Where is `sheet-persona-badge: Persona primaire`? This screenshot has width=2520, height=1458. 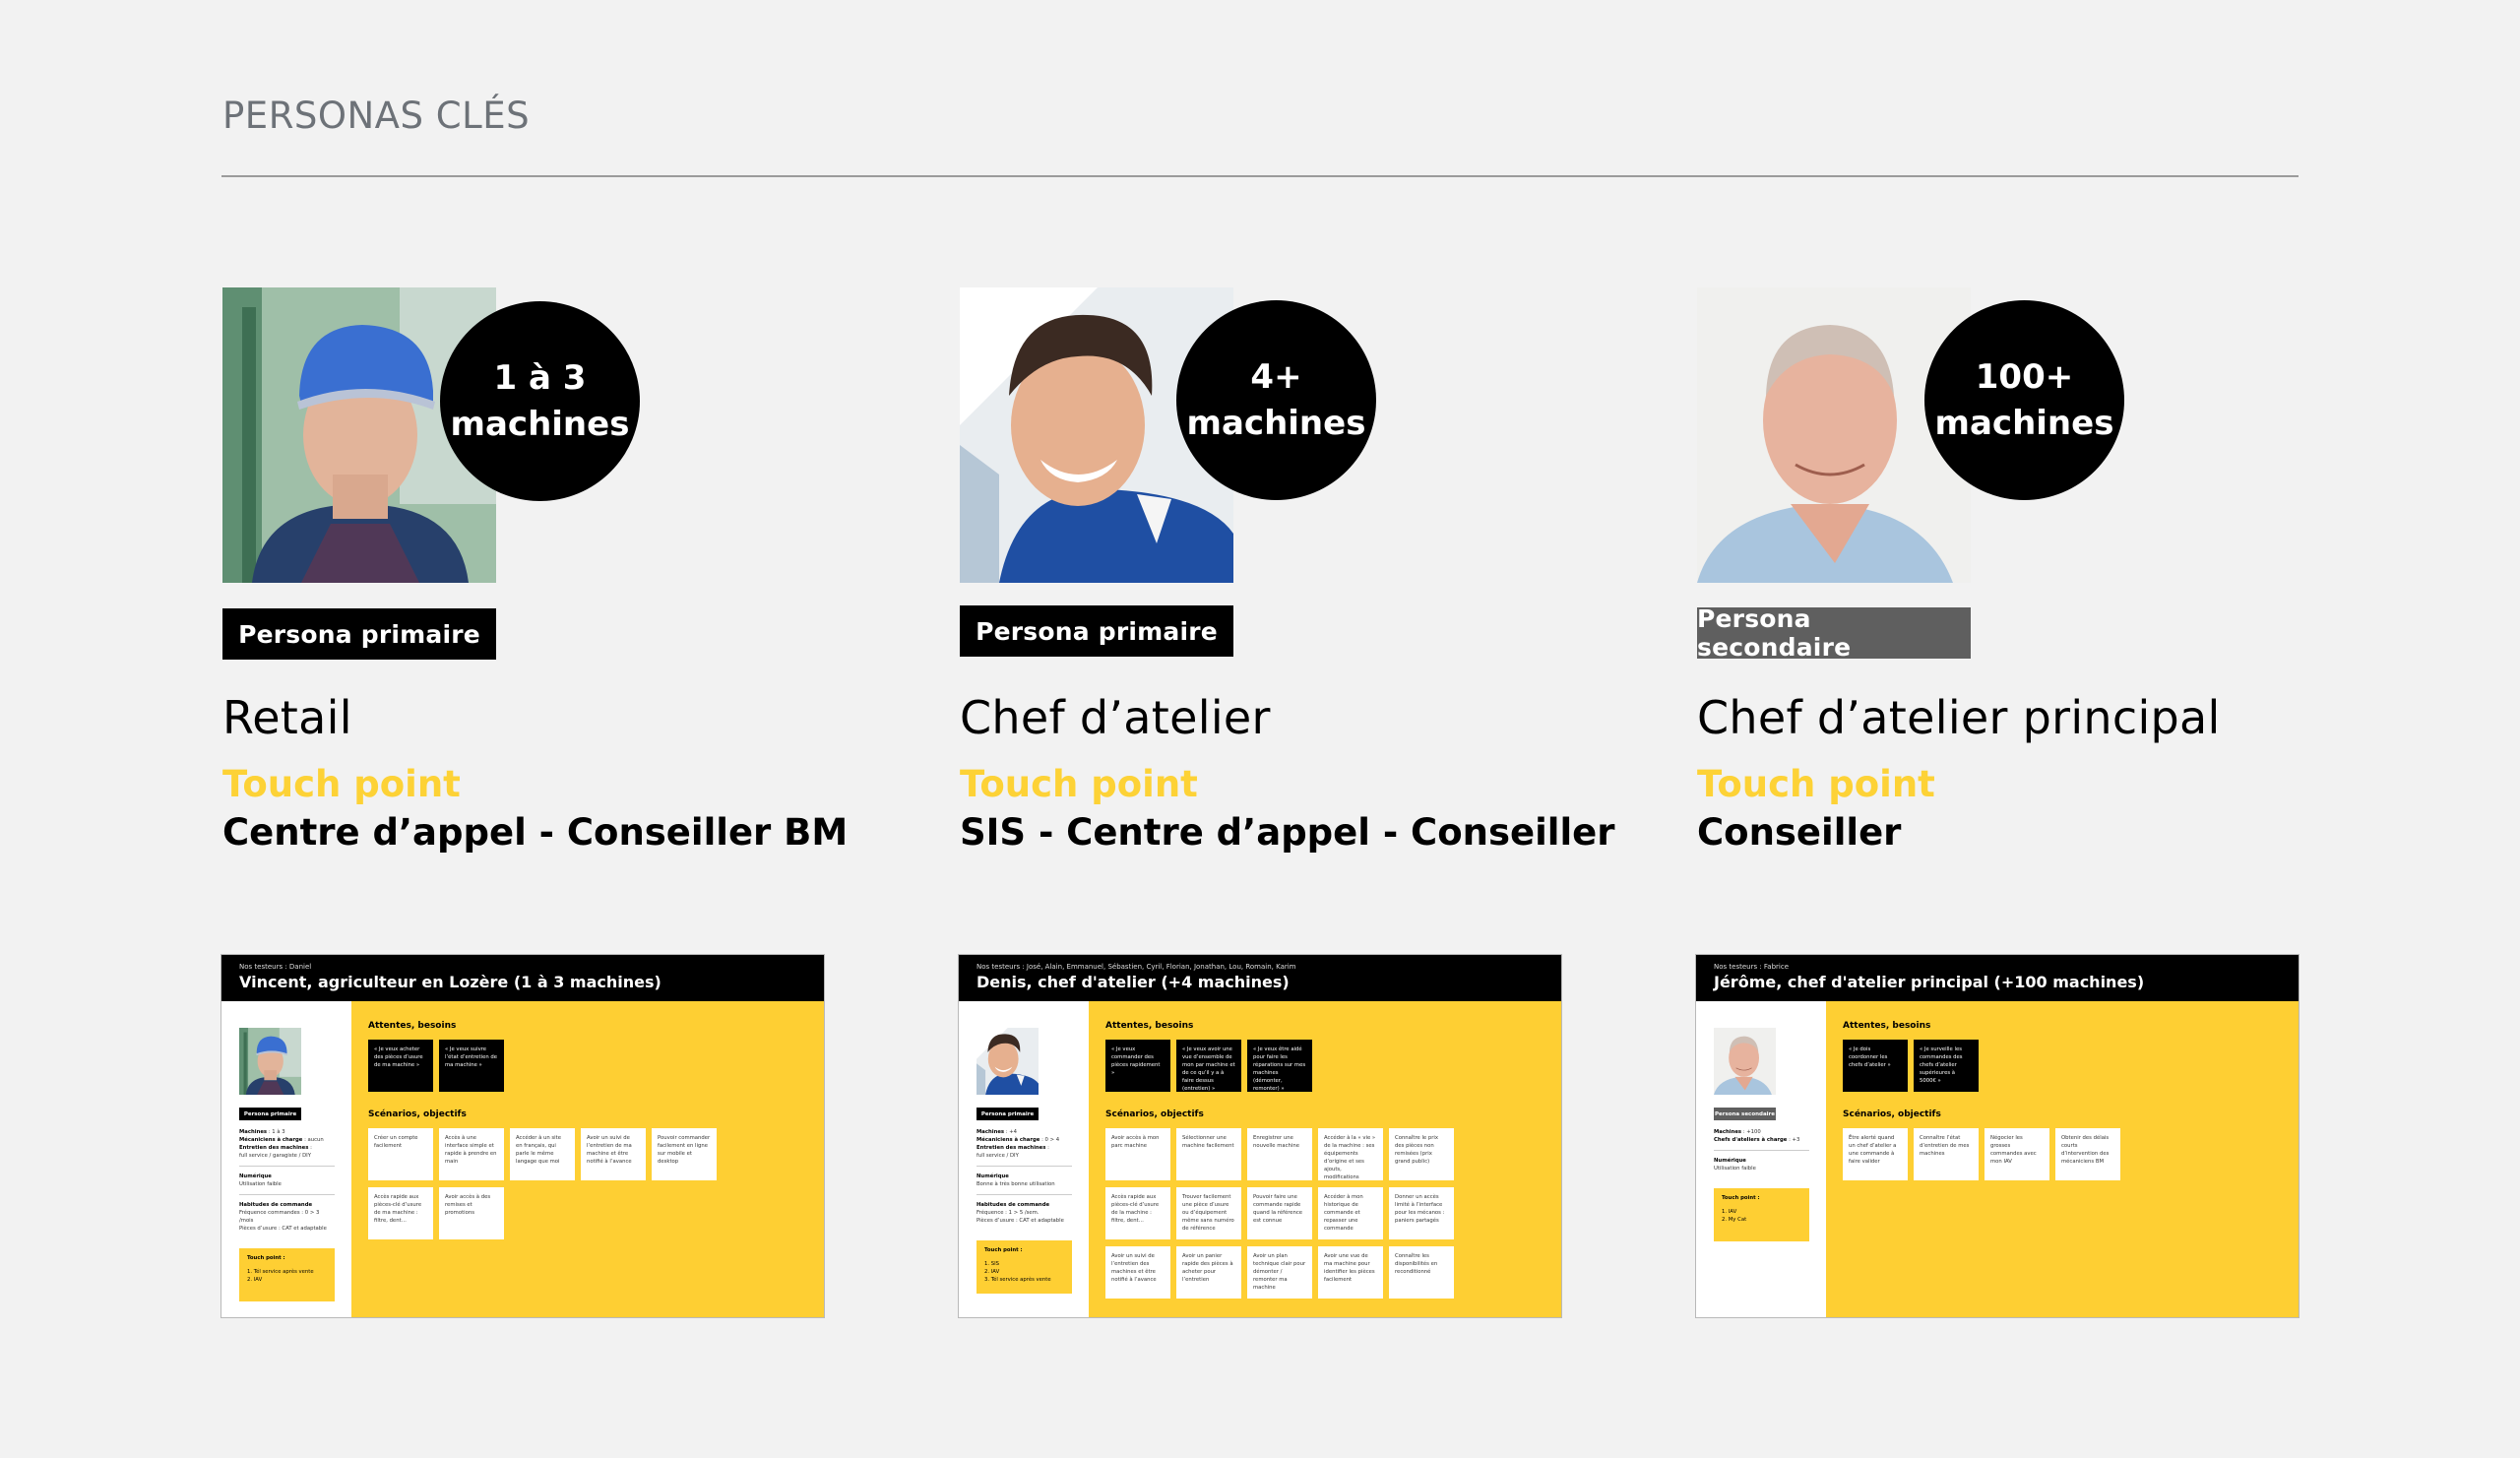 sheet-persona-badge: Persona primaire is located at coordinates (270, 1114).